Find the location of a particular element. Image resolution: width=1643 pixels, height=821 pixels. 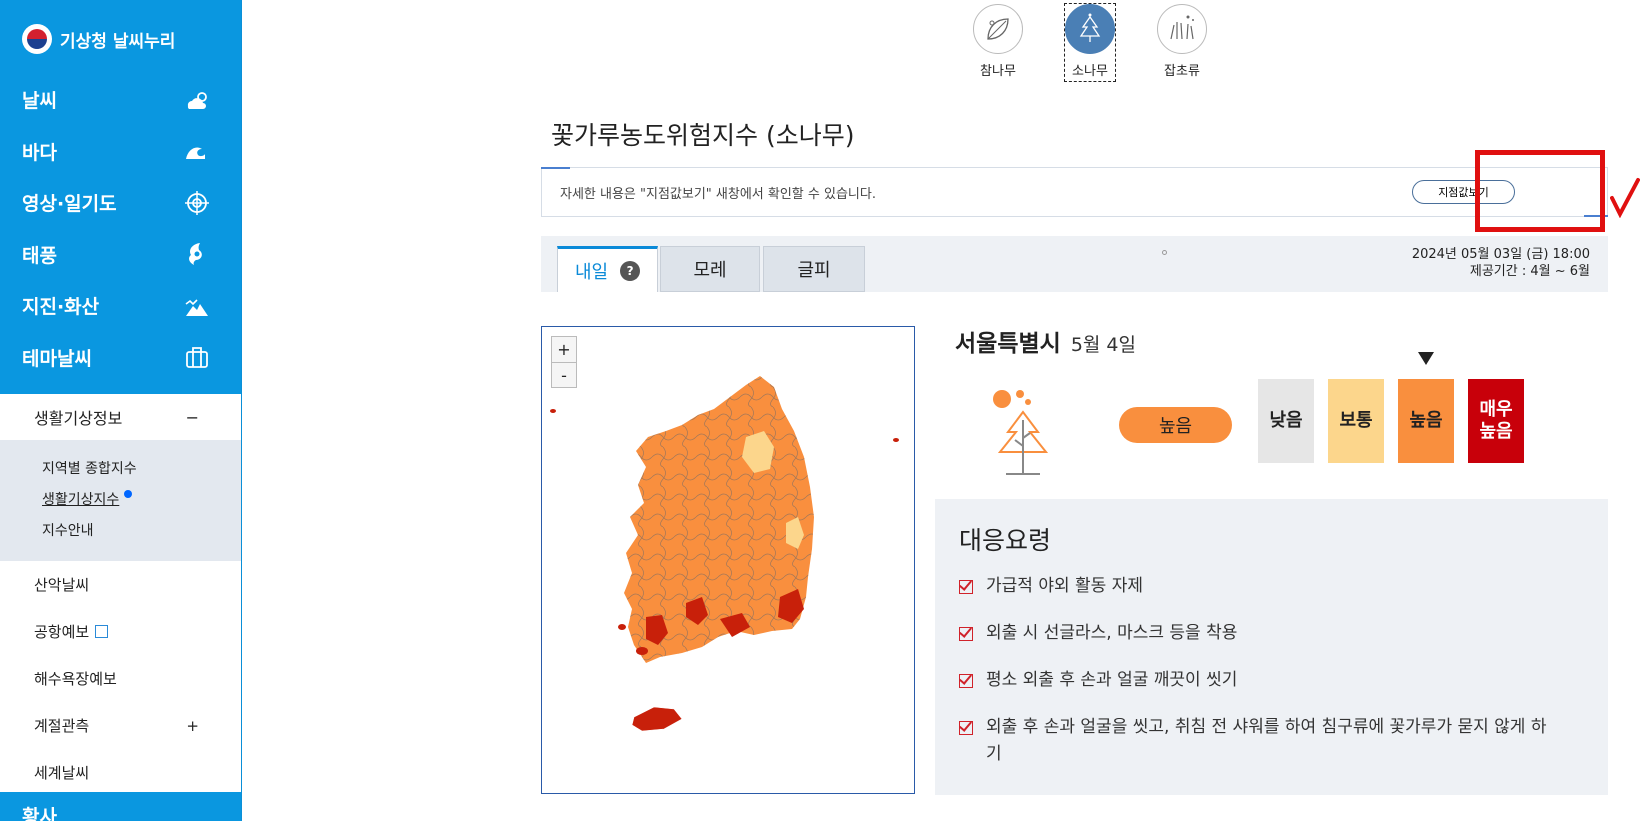

subsub-item-index-guide: 지수안내 is located at coordinates (141, 531).